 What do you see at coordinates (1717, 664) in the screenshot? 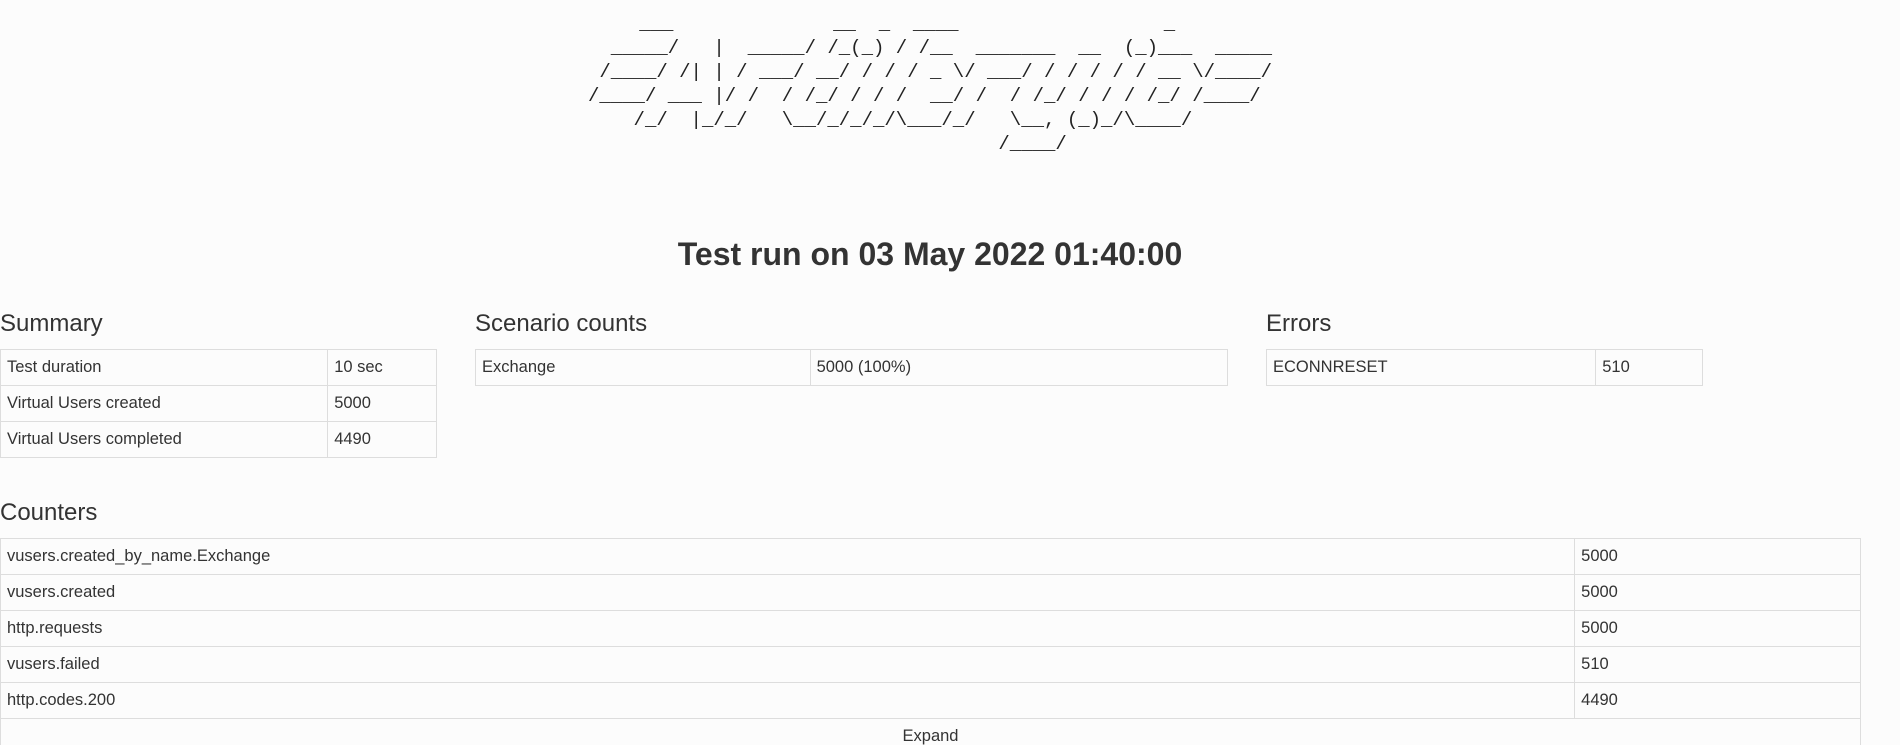
I see `counter-value: 510` at bounding box center [1717, 664].